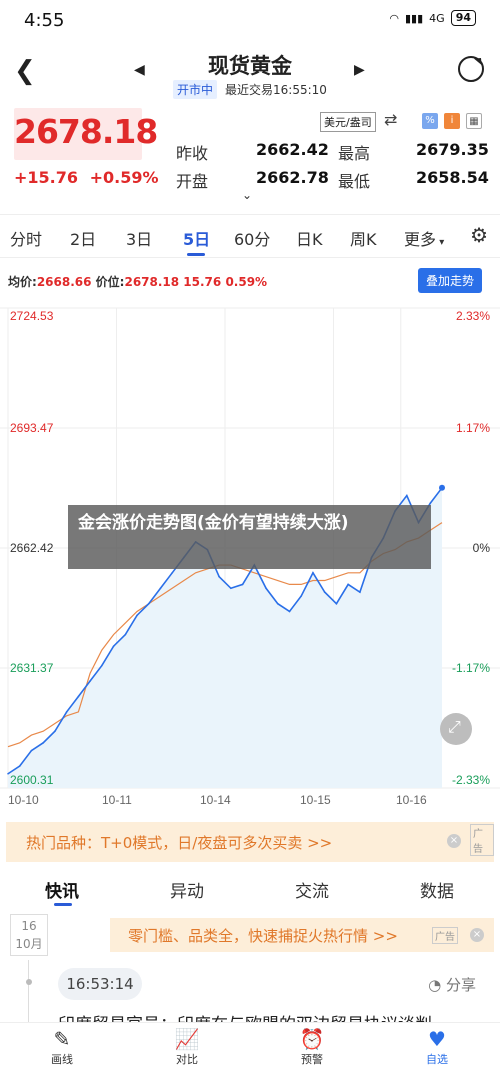 Image resolution: width=500 pixels, height=1073 pixels. What do you see at coordinates (44, 20) in the screenshot?
I see `status-time: 4:55` at bounding box center [44, 20].